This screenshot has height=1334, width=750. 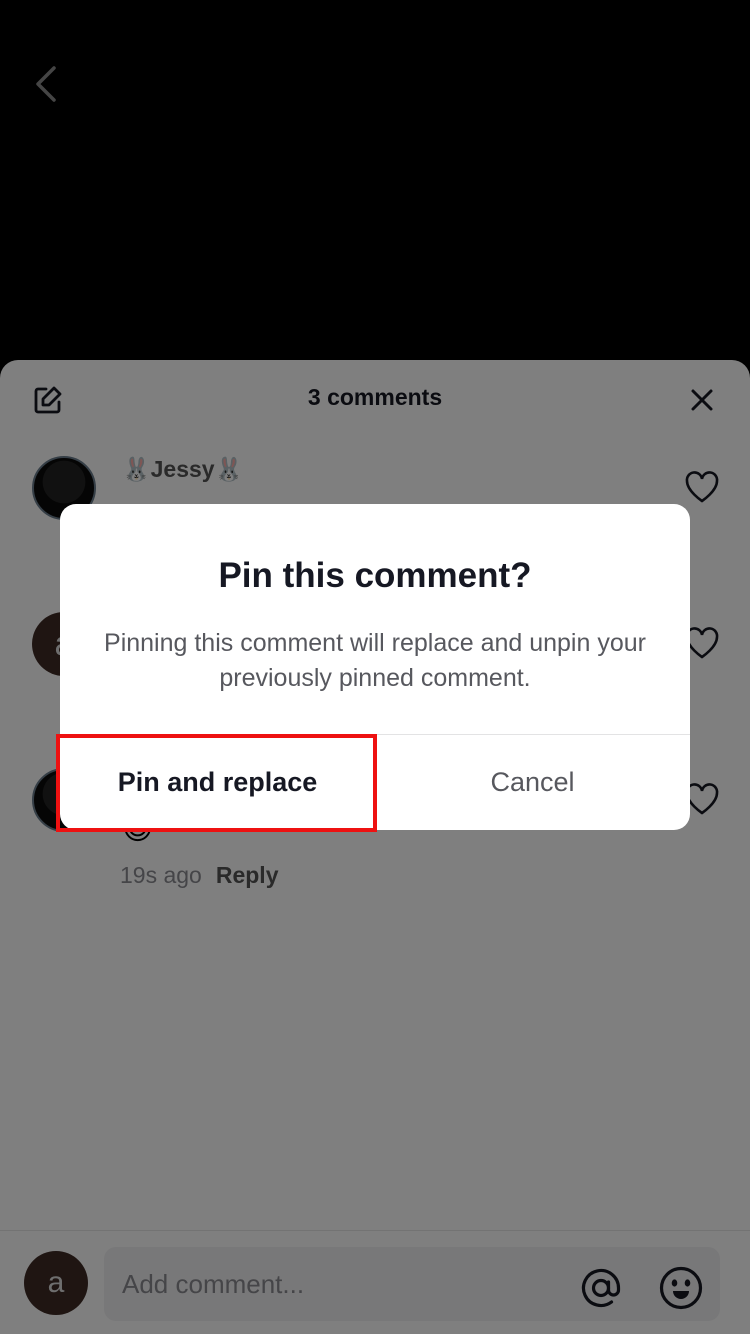 What do you see at coordinates (532, 782) in the screenshot?
I see `cancel-button: Cancel` at bounding box center [532, 782].